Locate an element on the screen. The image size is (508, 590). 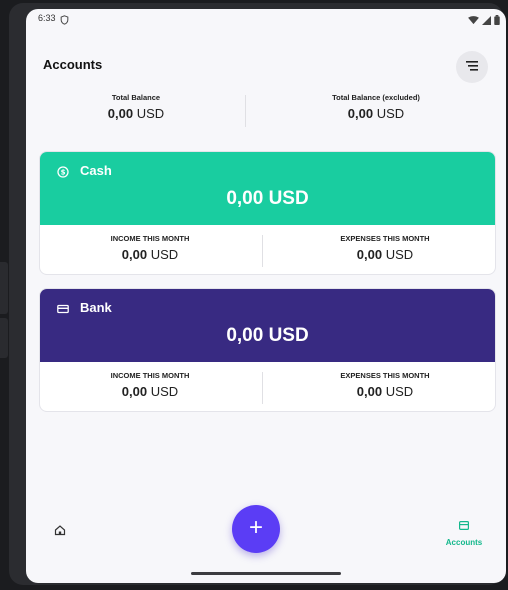
account-name: Bank is located at coordinates (96, 307).